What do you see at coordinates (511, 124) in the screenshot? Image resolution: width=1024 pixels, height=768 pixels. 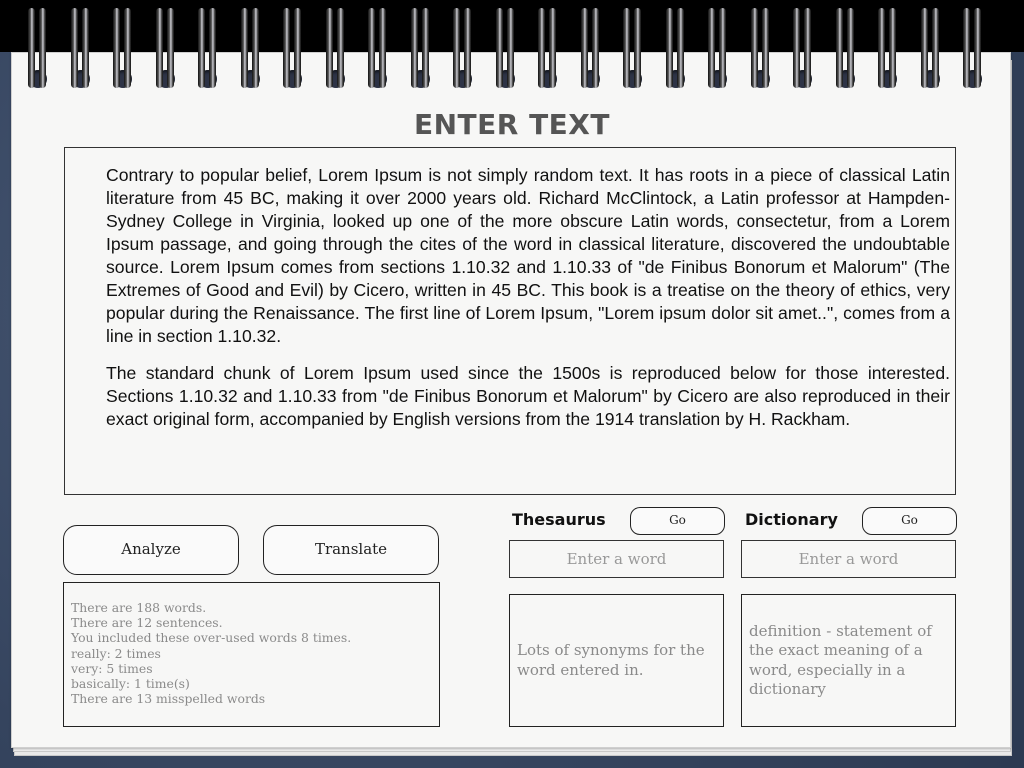 I see `page-title: ENTER TEXT` at bounding box center [511, 124].